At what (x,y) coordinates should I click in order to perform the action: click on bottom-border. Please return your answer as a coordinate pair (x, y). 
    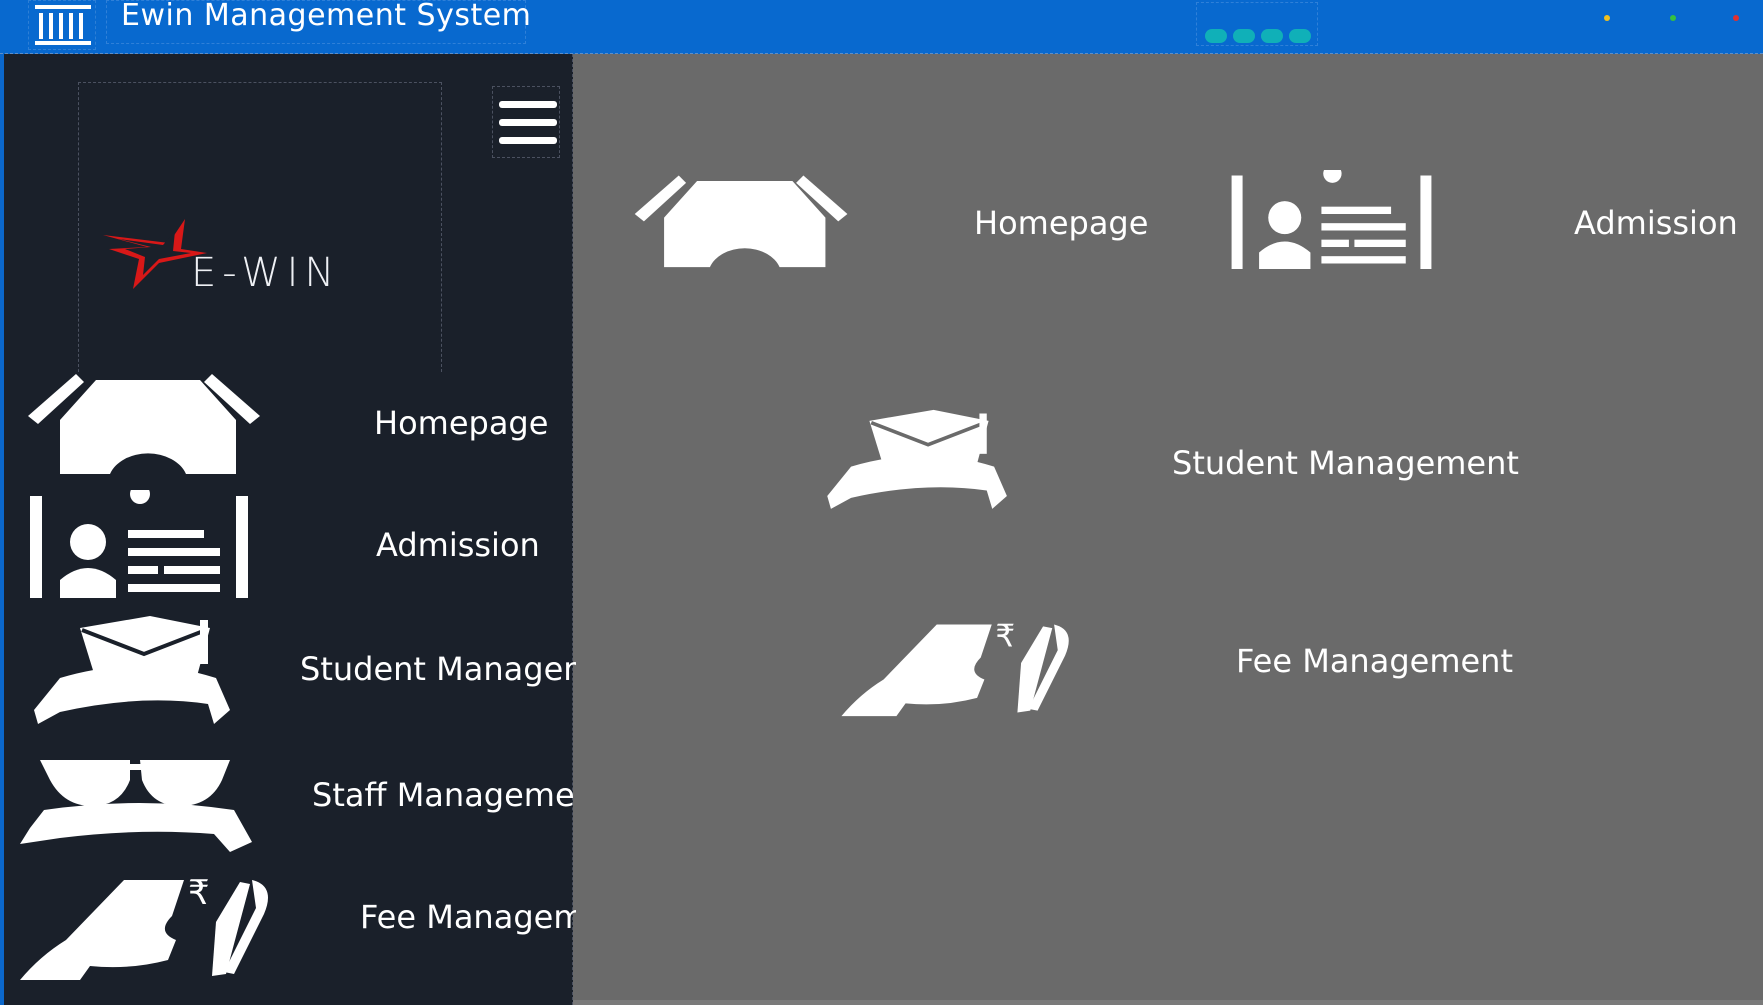
    Looking at the image, I should click on (1168, 1002).